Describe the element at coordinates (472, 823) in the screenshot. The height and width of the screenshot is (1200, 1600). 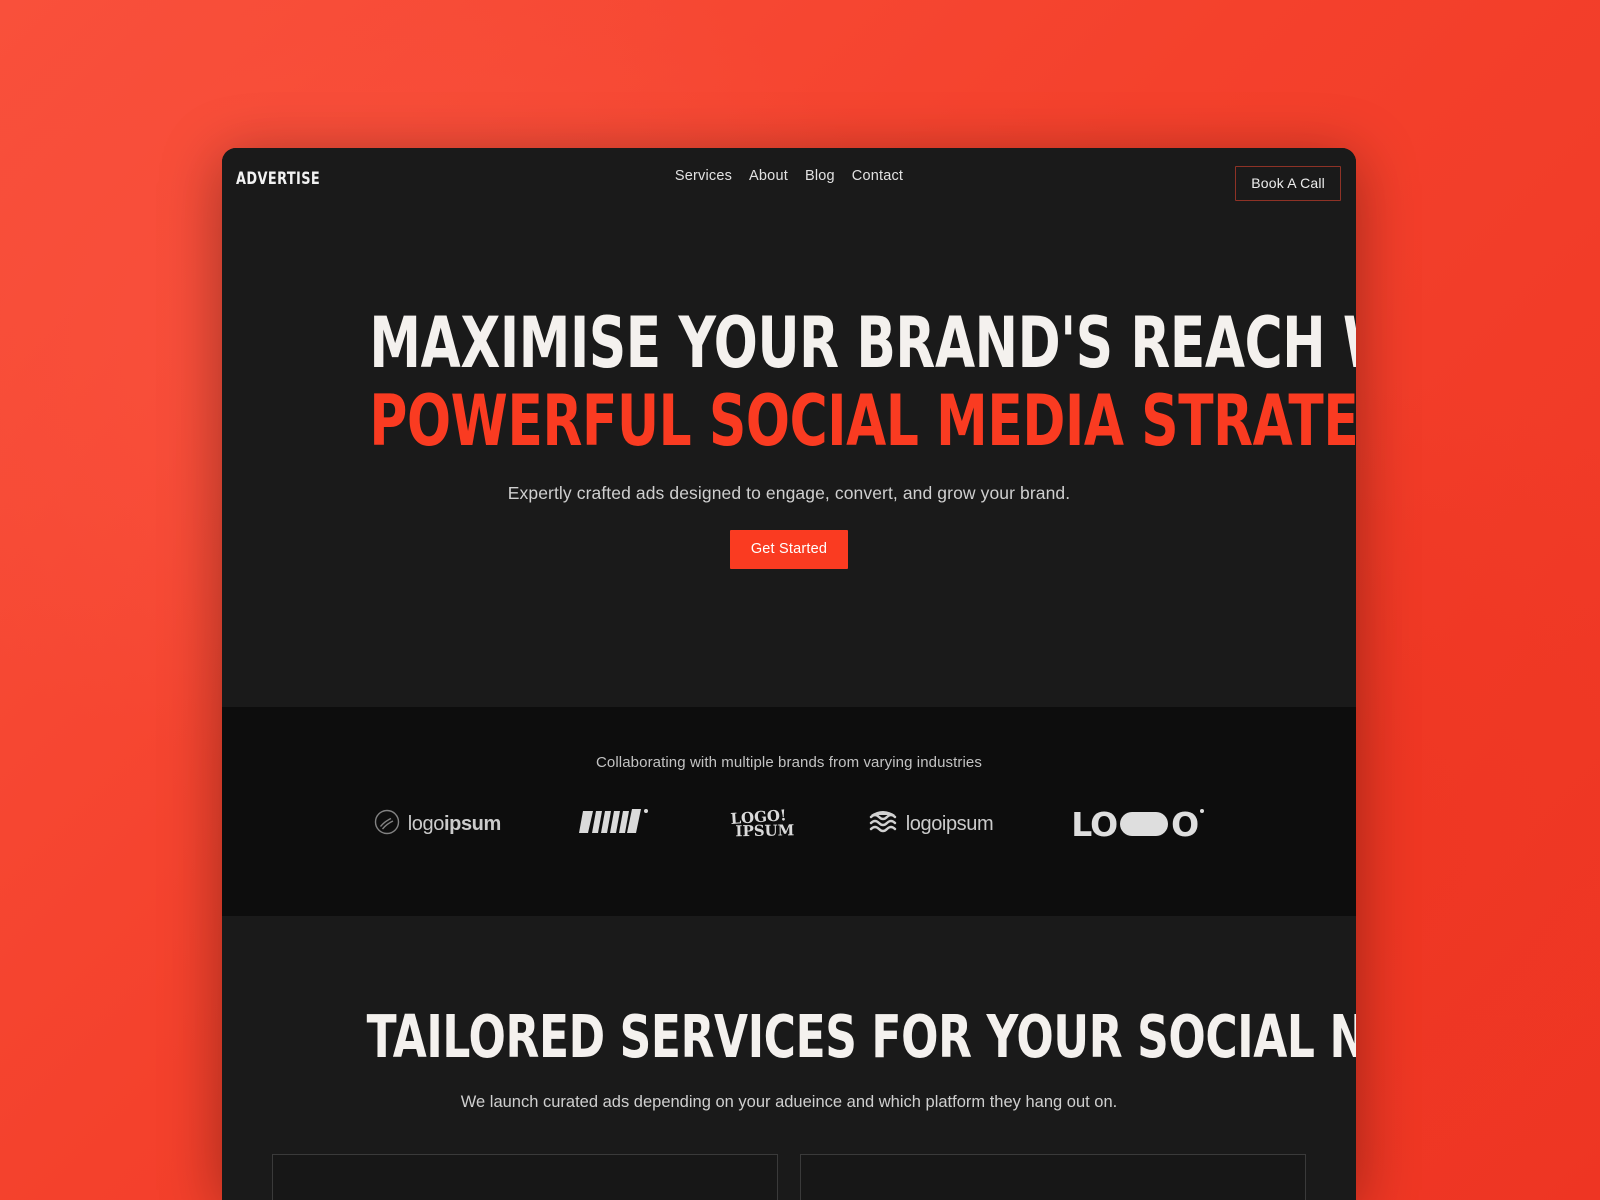
I see `brand-logo-1-text-bold: ipsum` at that location.